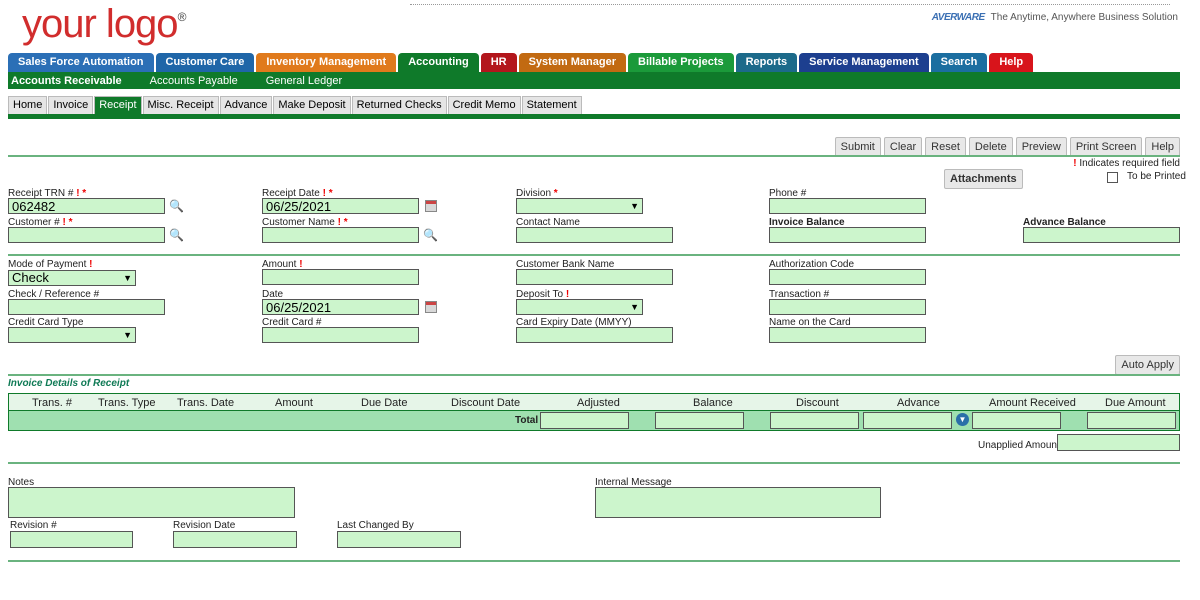 The image size is (1200, 600). I want to click on name-on-card-input, so click(847, 335).